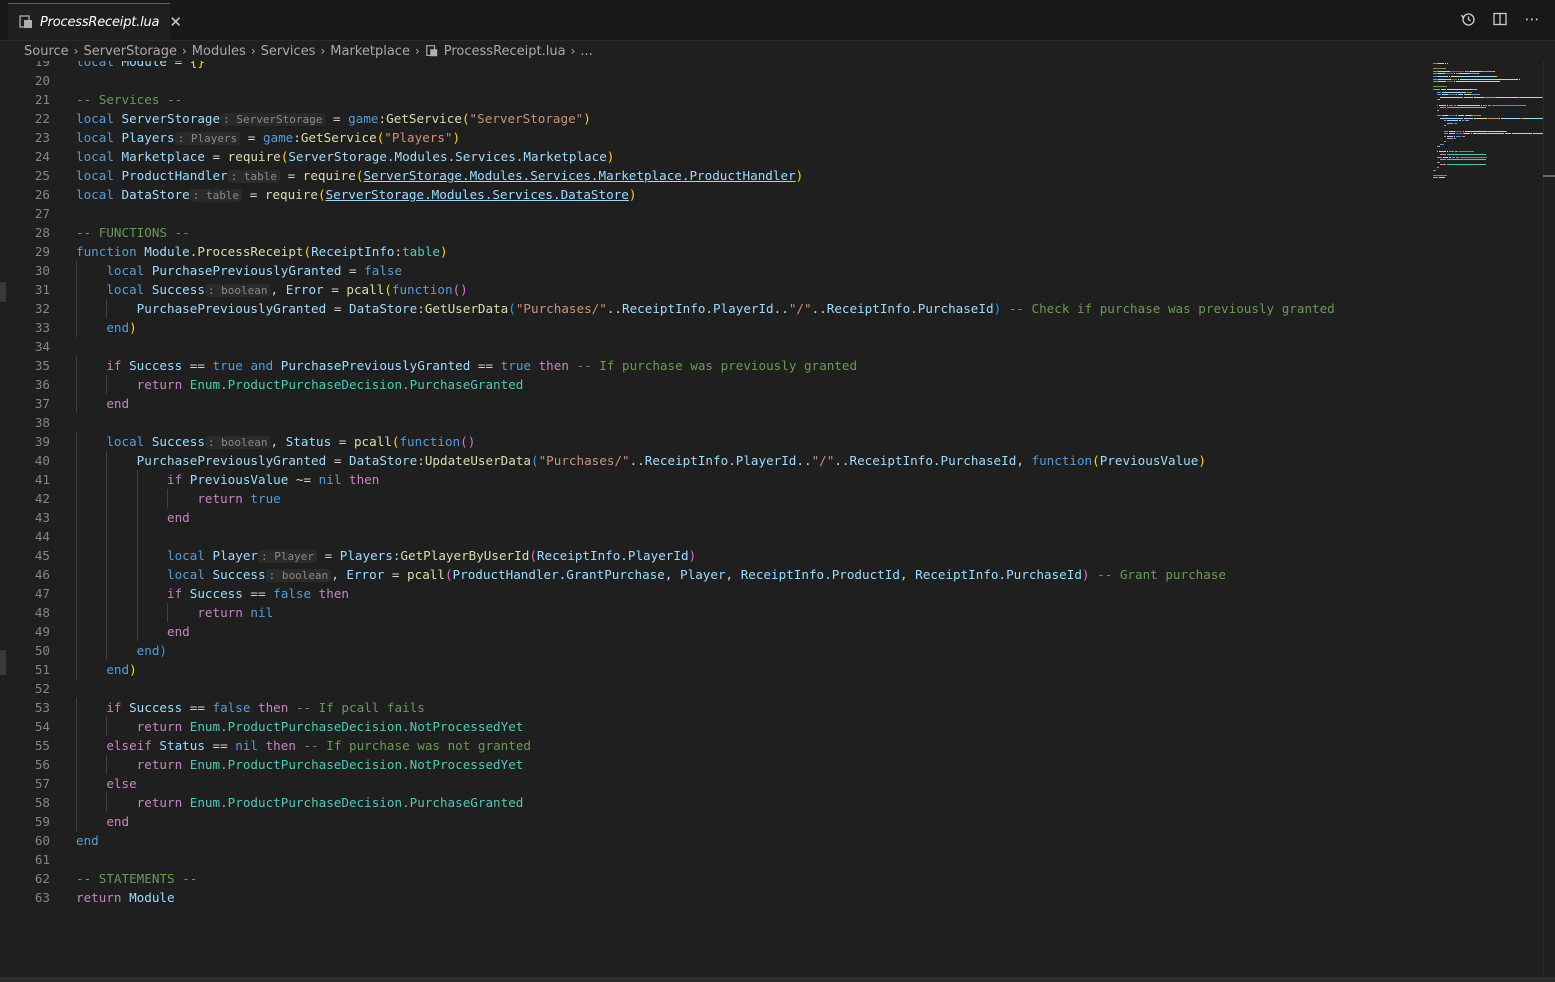  What do you see at coordinates (526, 118) in the screenshot?
I see `code-token: "ServerStorage"` at bounding box center [526, 118].